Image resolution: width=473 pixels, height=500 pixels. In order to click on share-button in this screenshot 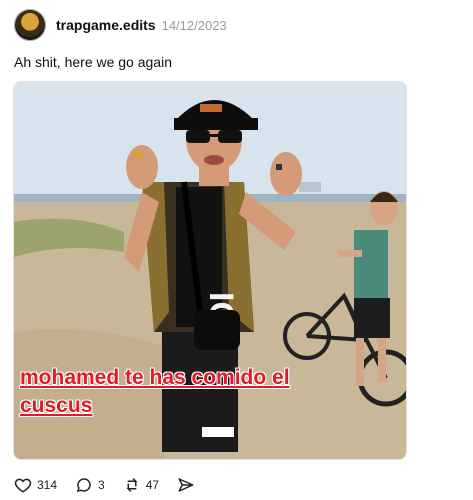, I will do `click(188, 485)`.